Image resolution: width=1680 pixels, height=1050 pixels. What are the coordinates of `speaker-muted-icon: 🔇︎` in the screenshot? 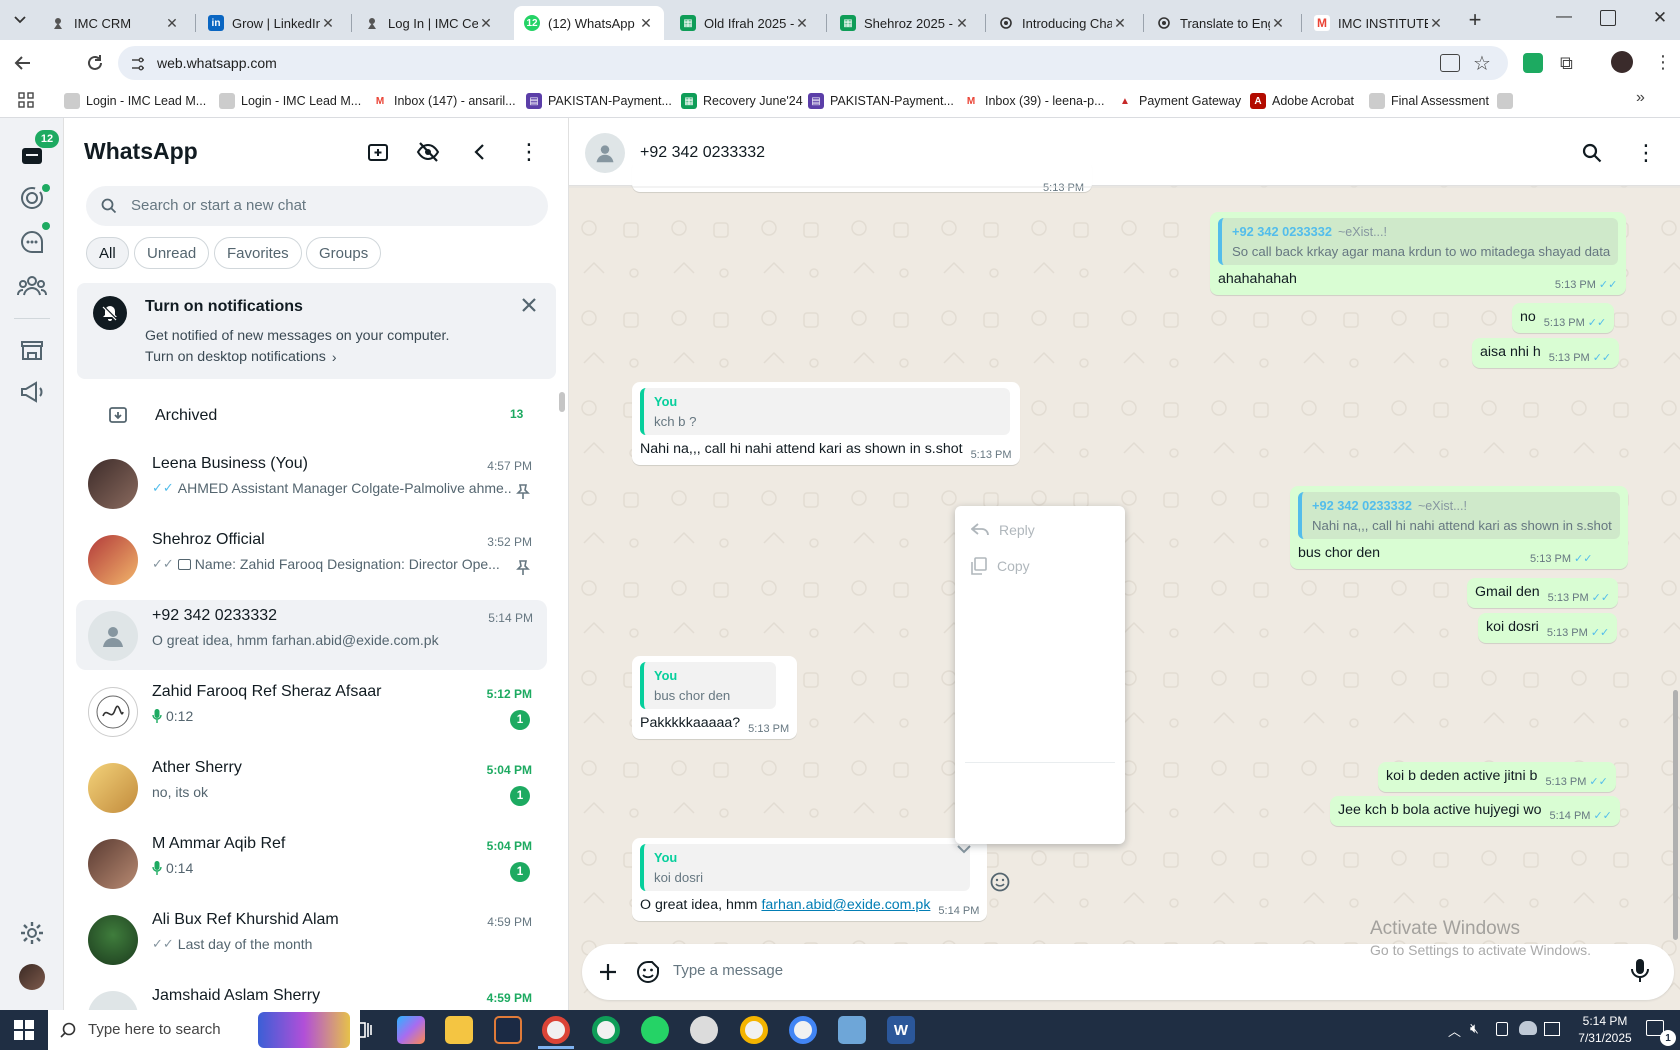 It's located at (1474, 1028).